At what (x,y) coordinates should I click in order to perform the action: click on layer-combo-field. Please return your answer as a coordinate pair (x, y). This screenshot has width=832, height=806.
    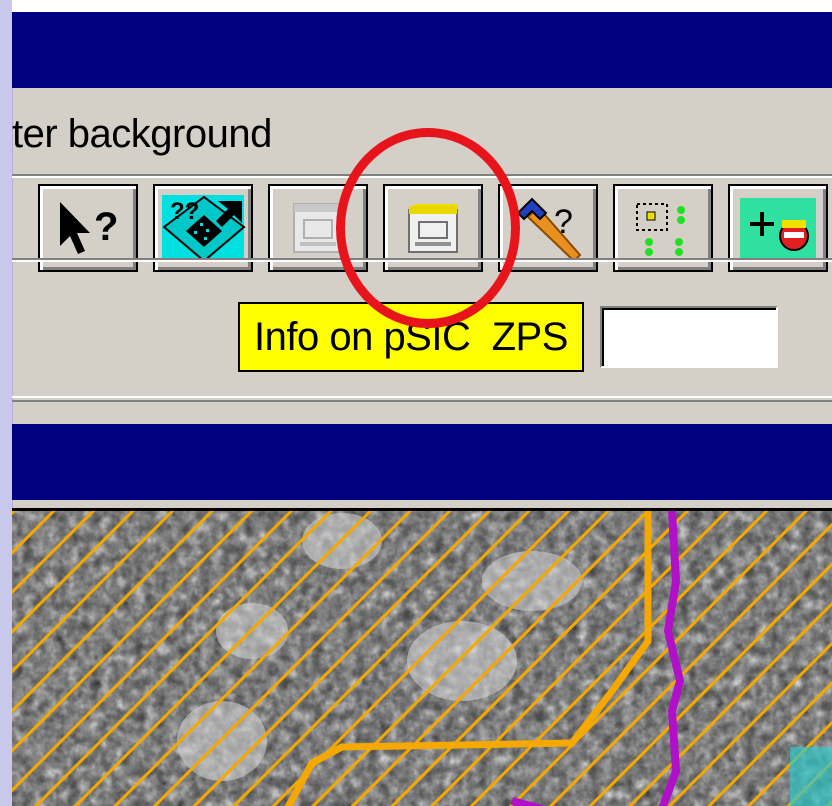
    Looking at the image, I should click on (689, 337).